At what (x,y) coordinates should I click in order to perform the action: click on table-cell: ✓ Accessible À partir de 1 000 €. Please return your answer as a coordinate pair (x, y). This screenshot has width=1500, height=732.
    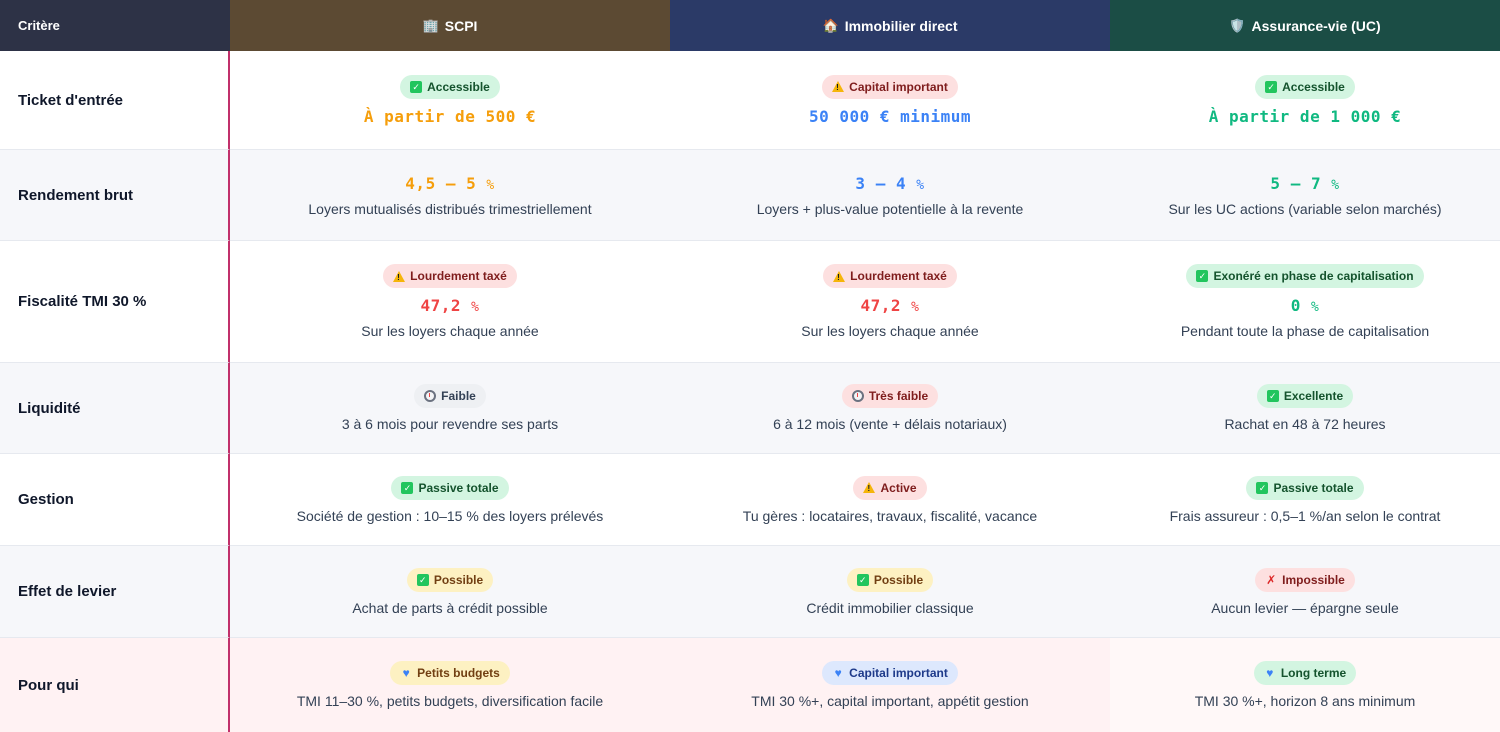
    Looking at the image, I should click on (1305, 100).